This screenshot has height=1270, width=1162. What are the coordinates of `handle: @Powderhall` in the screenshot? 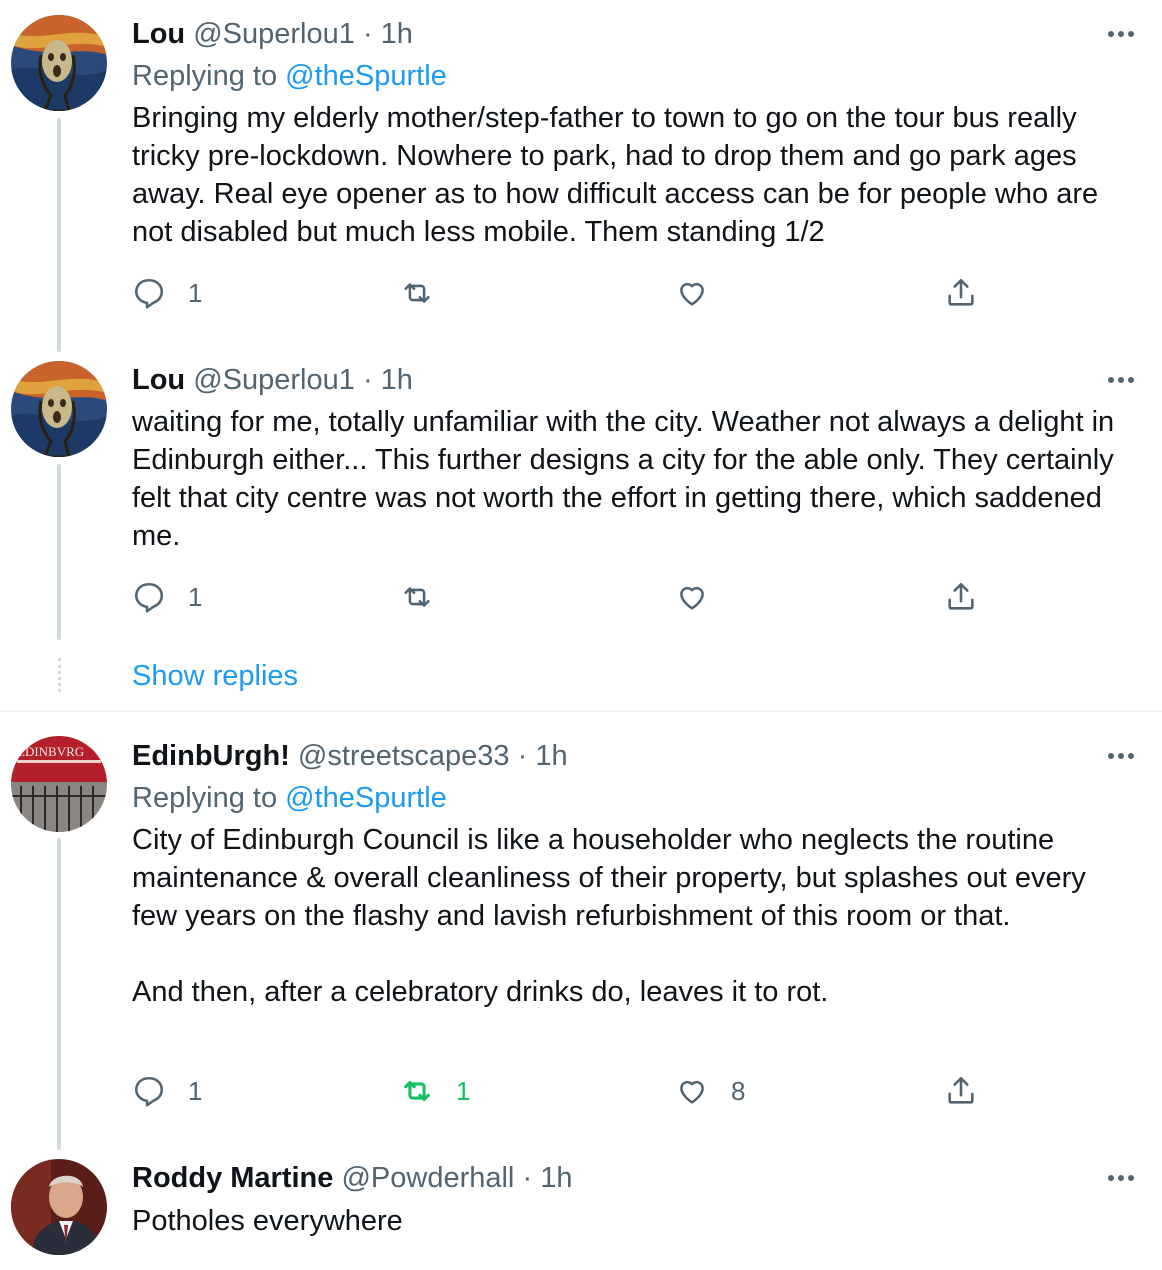 It's located at (427, 1178).